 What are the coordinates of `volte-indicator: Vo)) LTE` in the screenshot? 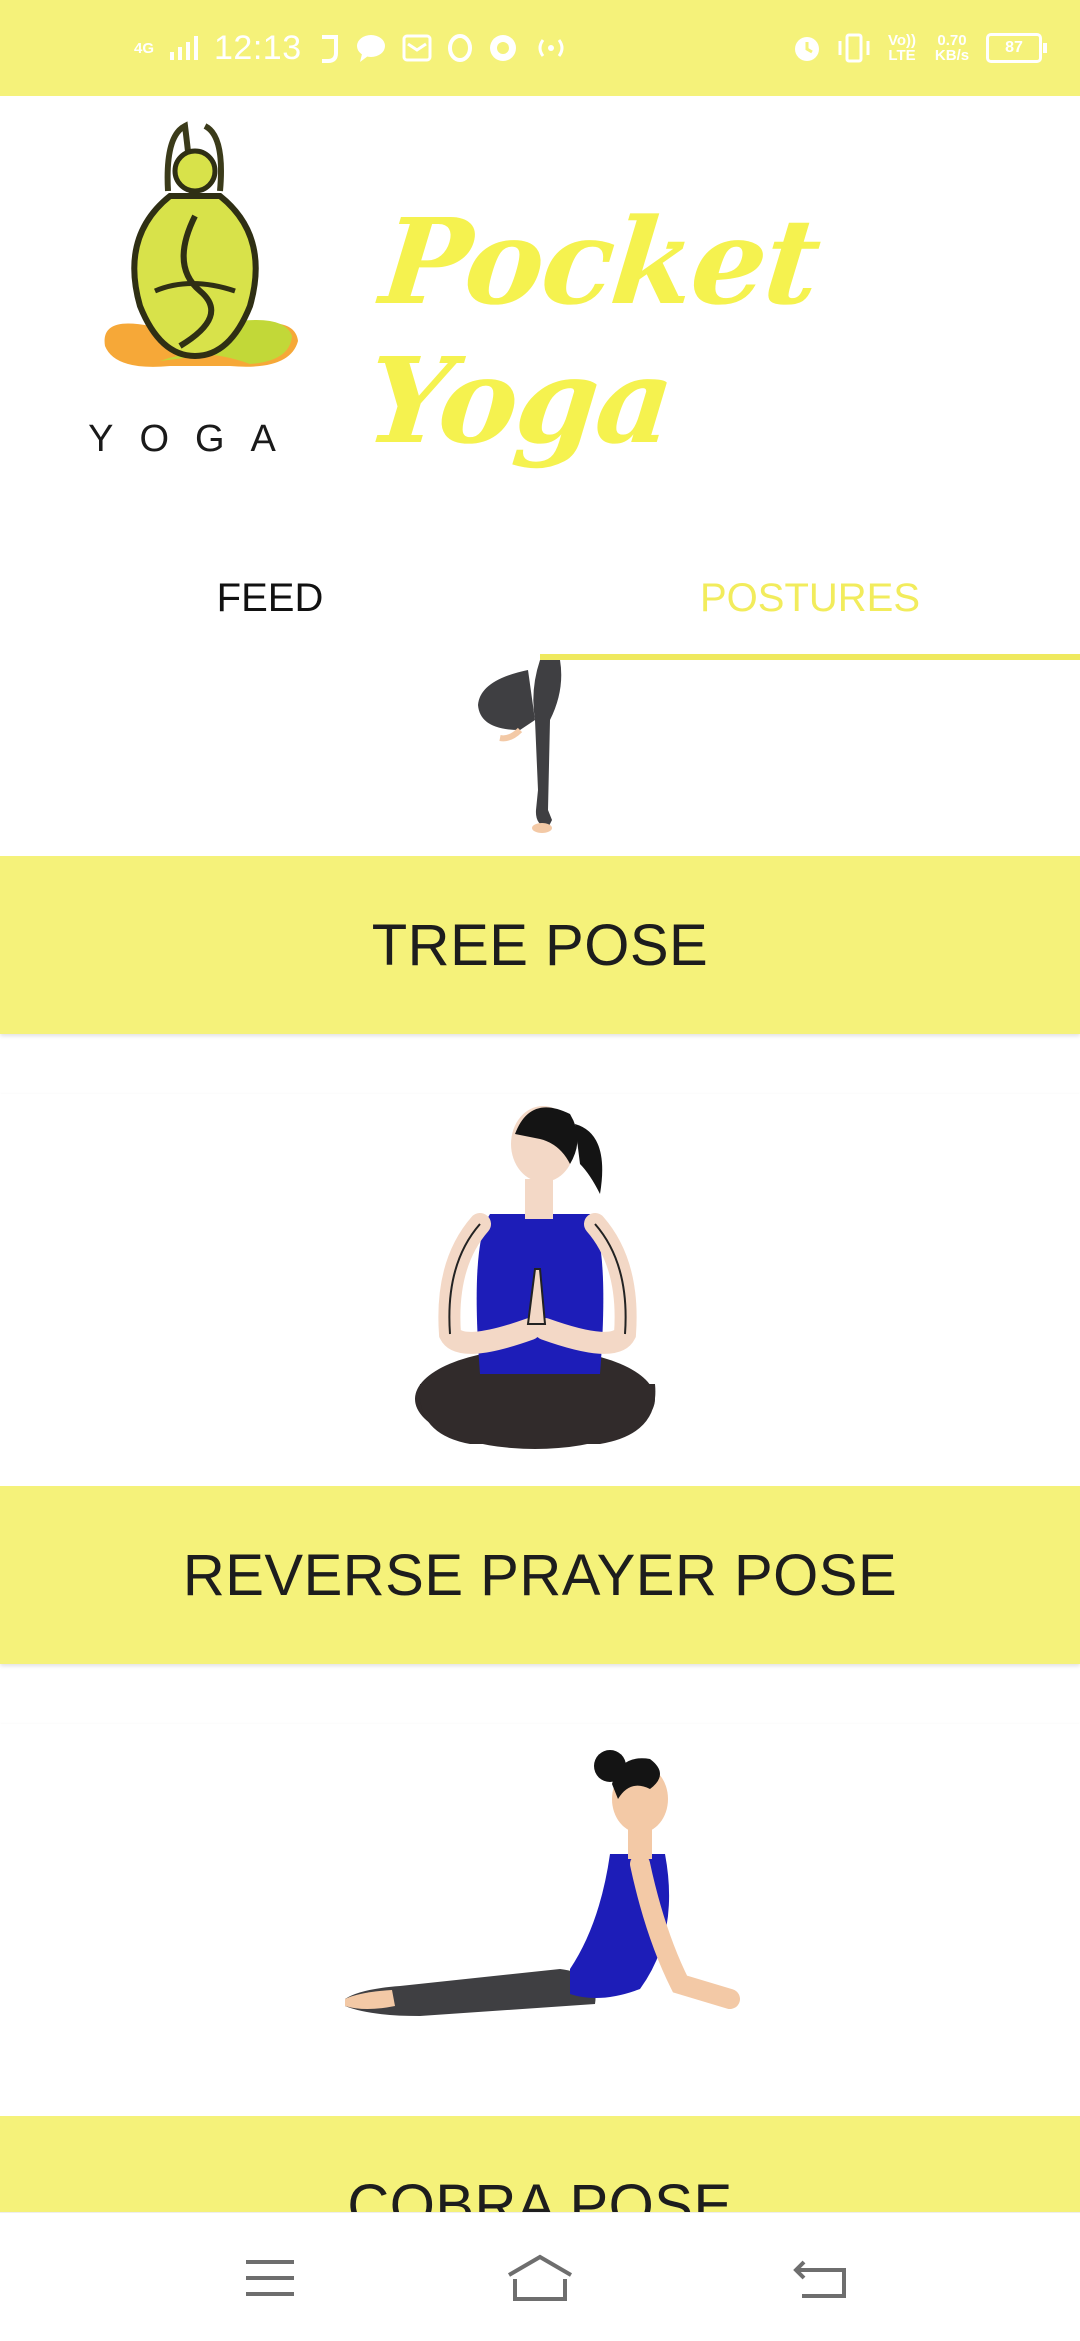 It's located at (902, 48).